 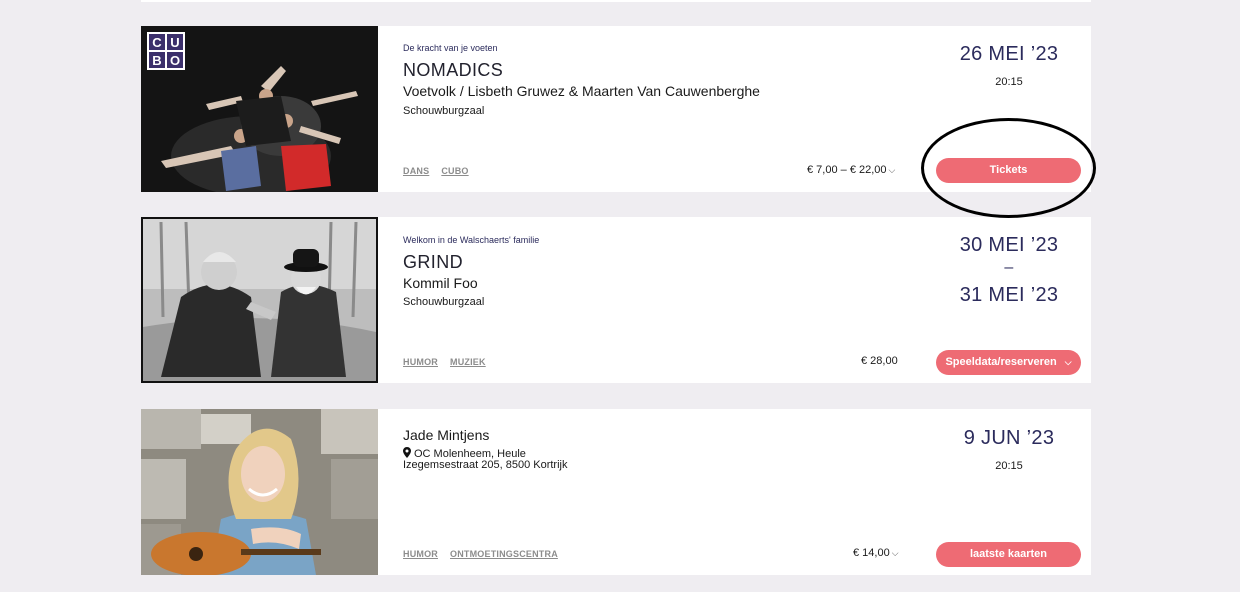 What do you see at coordinates (453, 70) in the screenshot?
I see `event-title: NOMADICS` at bounding box center [453, 70].